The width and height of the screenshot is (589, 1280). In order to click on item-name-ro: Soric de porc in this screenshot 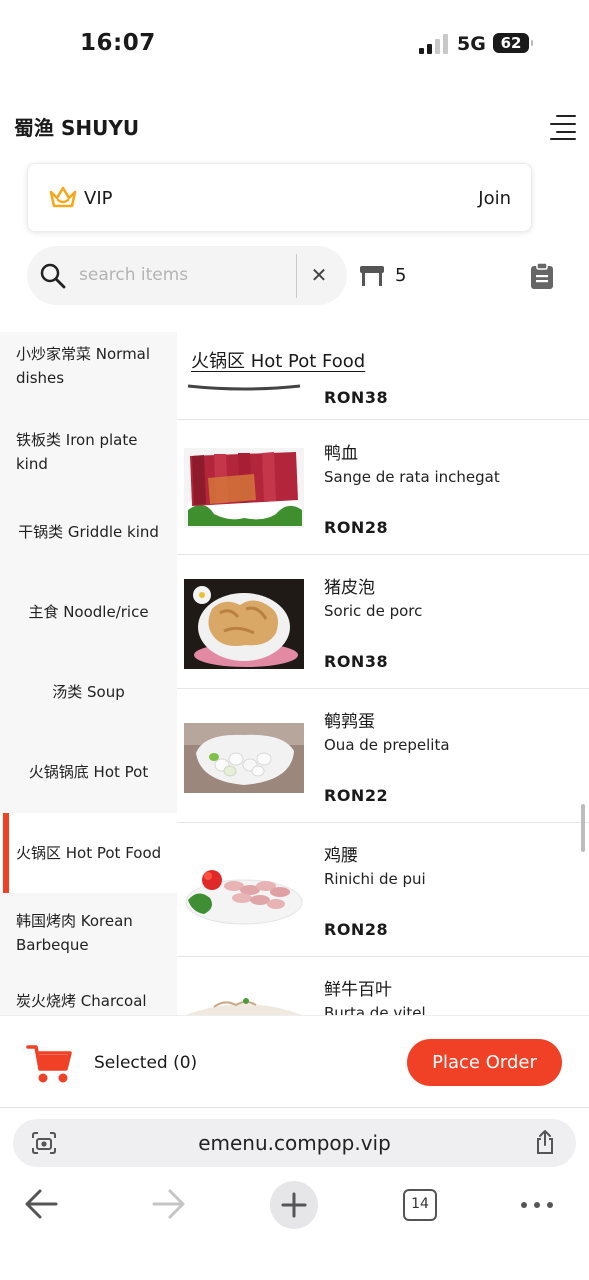, I will do `click(373, 611)`.